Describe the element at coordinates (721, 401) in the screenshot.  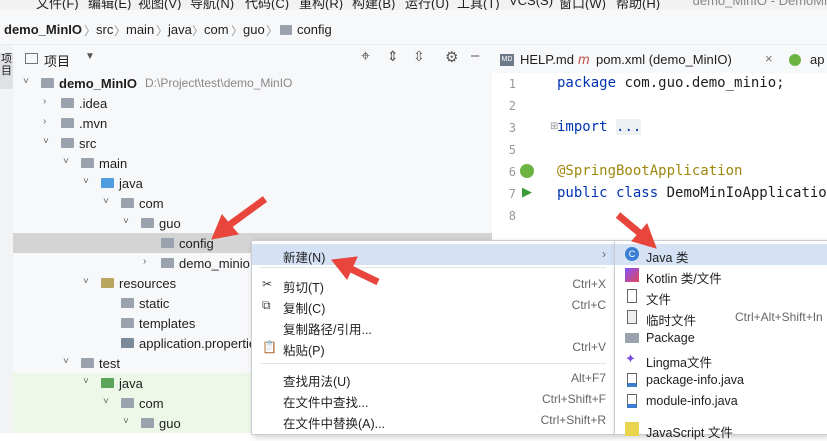
I see `submenu-item-module-info: module-info.java` at that location.